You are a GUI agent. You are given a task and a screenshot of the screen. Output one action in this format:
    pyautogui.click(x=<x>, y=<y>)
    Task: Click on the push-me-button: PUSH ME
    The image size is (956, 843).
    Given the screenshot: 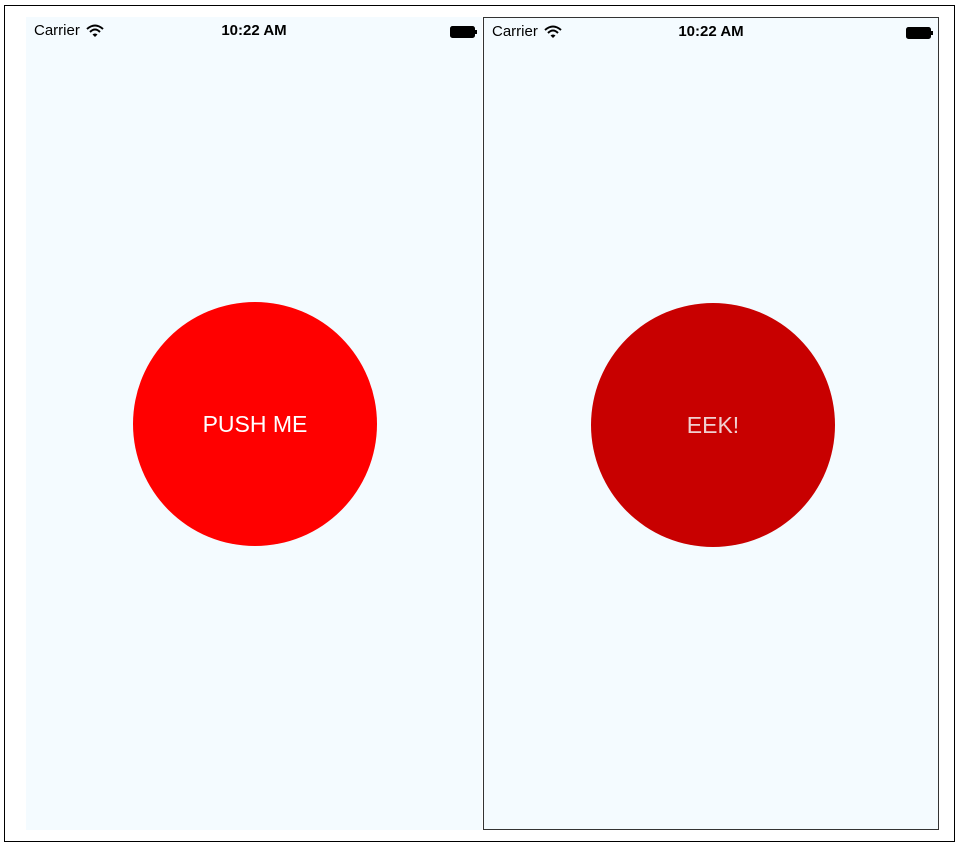 What is the action you would take?
    pyautogui.click(x=255, y=424)
    